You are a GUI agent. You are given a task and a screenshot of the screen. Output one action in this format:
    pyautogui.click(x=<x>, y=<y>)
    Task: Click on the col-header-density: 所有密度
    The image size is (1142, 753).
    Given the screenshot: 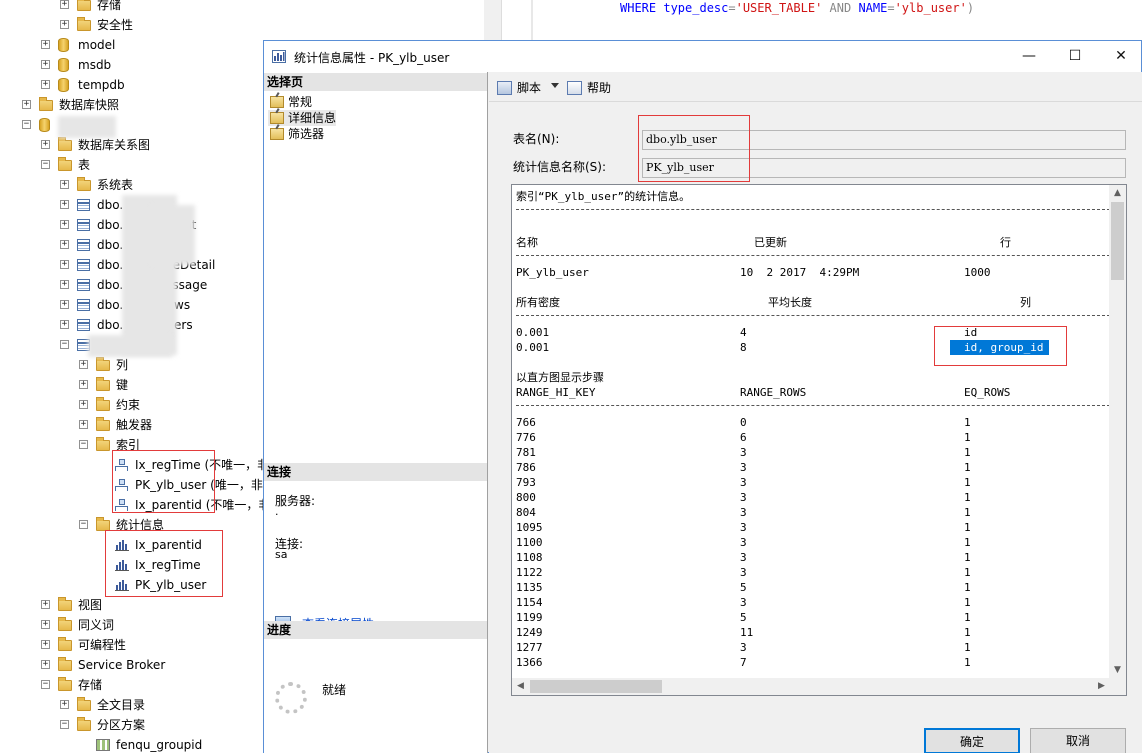 What is the action you would take?
    pyautogui.click(x=538, y=302)
    